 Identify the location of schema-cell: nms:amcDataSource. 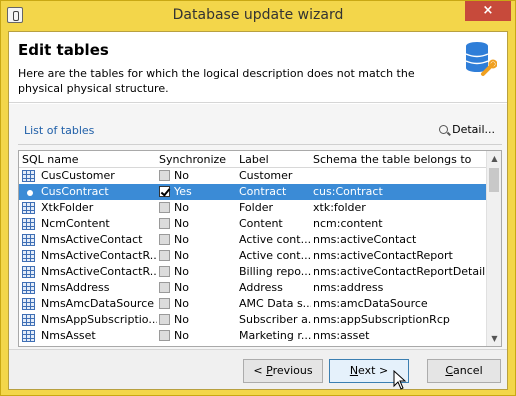
(370, 303).